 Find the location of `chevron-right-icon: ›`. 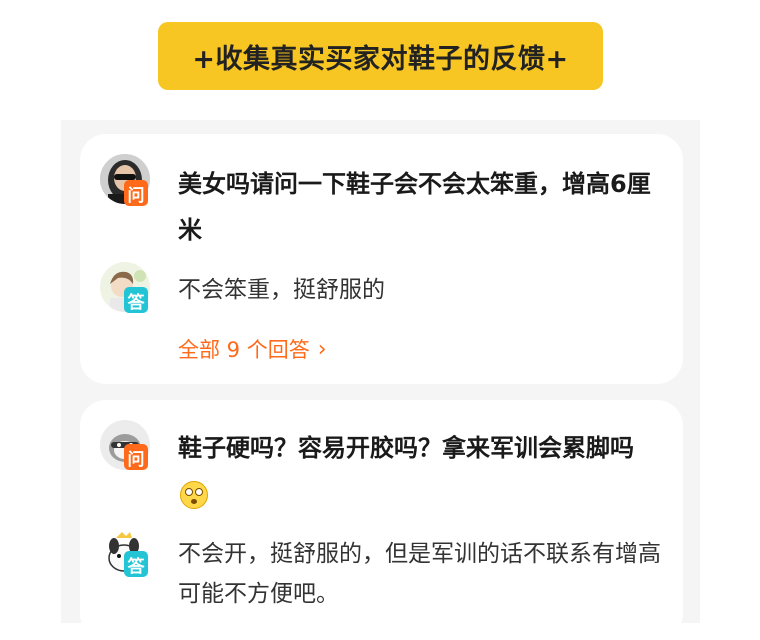

chevron-right-icon: › is located at coordinates (322, 349).